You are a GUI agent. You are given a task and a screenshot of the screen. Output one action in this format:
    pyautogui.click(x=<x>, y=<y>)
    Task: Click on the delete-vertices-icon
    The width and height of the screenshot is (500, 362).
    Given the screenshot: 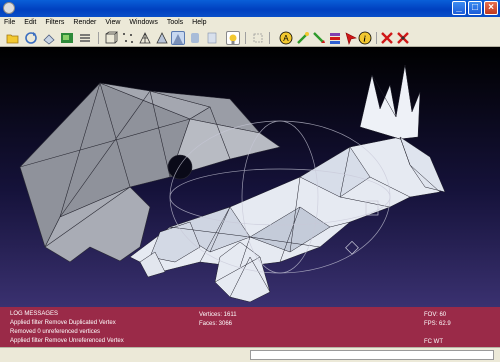 What is the action you would take?
    pyautogui.click(x=403, y=38)
    